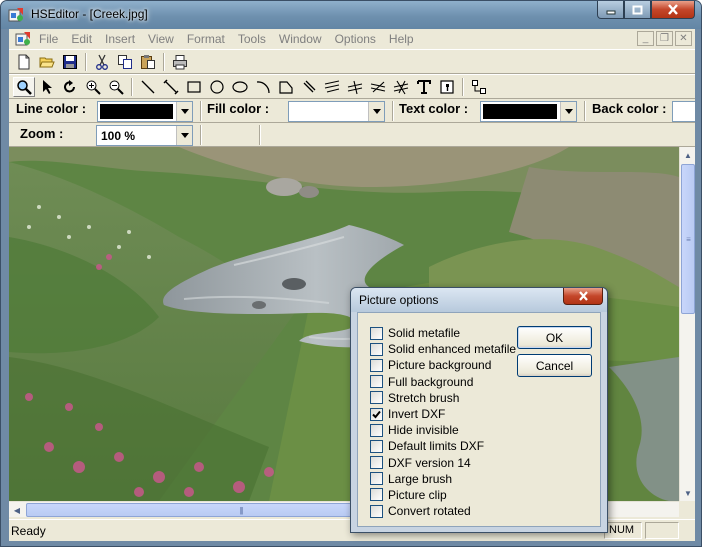  What do you see at coordinates (93, 87) in the screenshot?
I see `zoom-in-button` at bounding box center [93, 87].